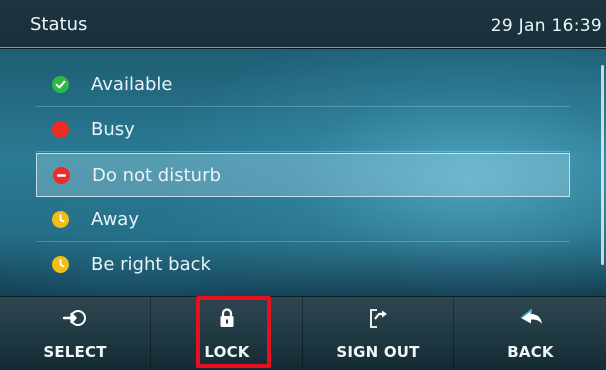  Describe the element at coordinates (151, 264) in the screenshot. I see `status-label: Be right back` at that location.